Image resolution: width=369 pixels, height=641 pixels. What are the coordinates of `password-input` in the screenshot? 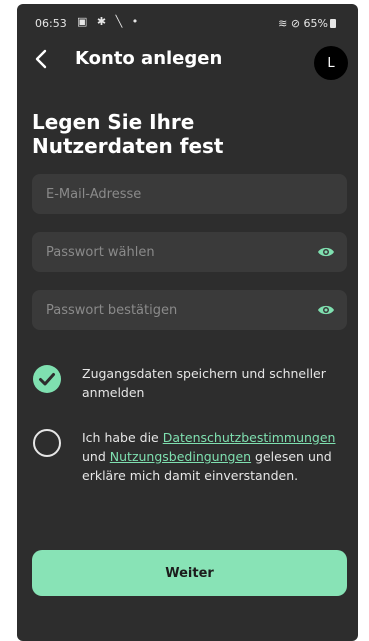 It's located at (189, 252).